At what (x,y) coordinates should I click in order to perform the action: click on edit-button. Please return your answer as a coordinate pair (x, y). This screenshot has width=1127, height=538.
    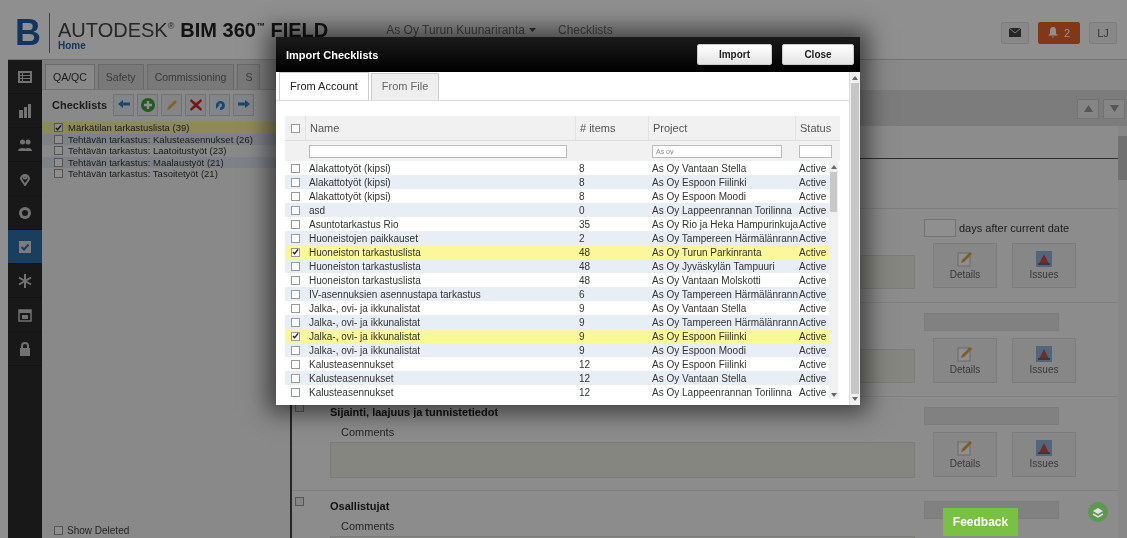
    Looking at the image, I should click on (172, 105).